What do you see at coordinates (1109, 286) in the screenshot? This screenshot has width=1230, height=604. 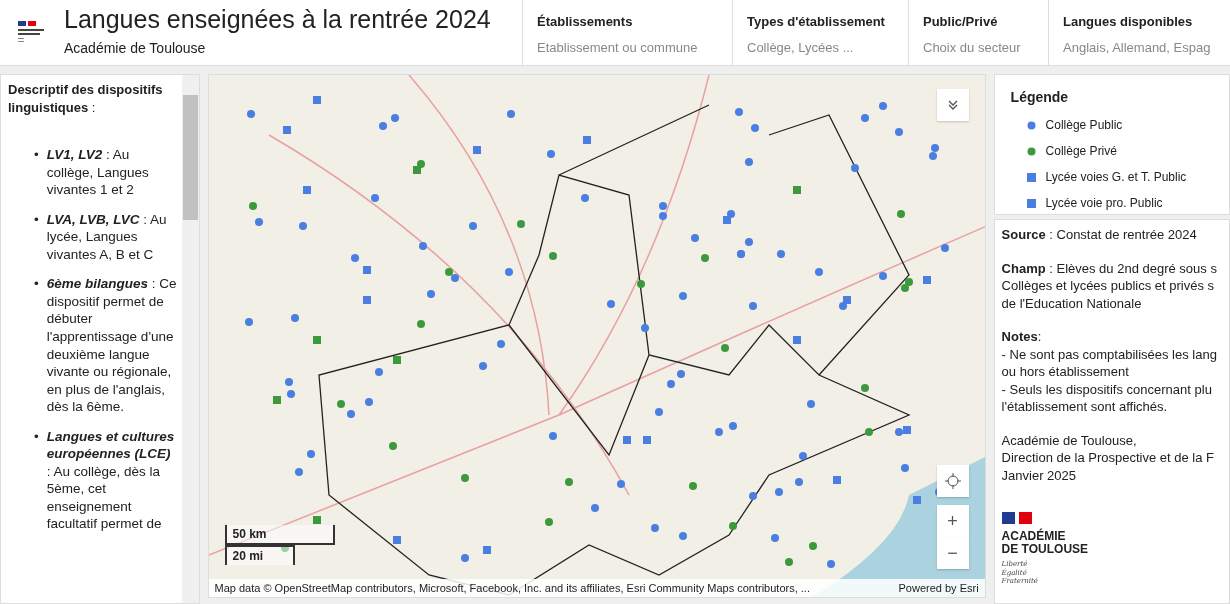 I see `info-paragraph: Champ : Elèves du 2nd degré sous s Collèges et lycées publics et privés s de l'Education Nationale` at bounding box center [1109, 286].